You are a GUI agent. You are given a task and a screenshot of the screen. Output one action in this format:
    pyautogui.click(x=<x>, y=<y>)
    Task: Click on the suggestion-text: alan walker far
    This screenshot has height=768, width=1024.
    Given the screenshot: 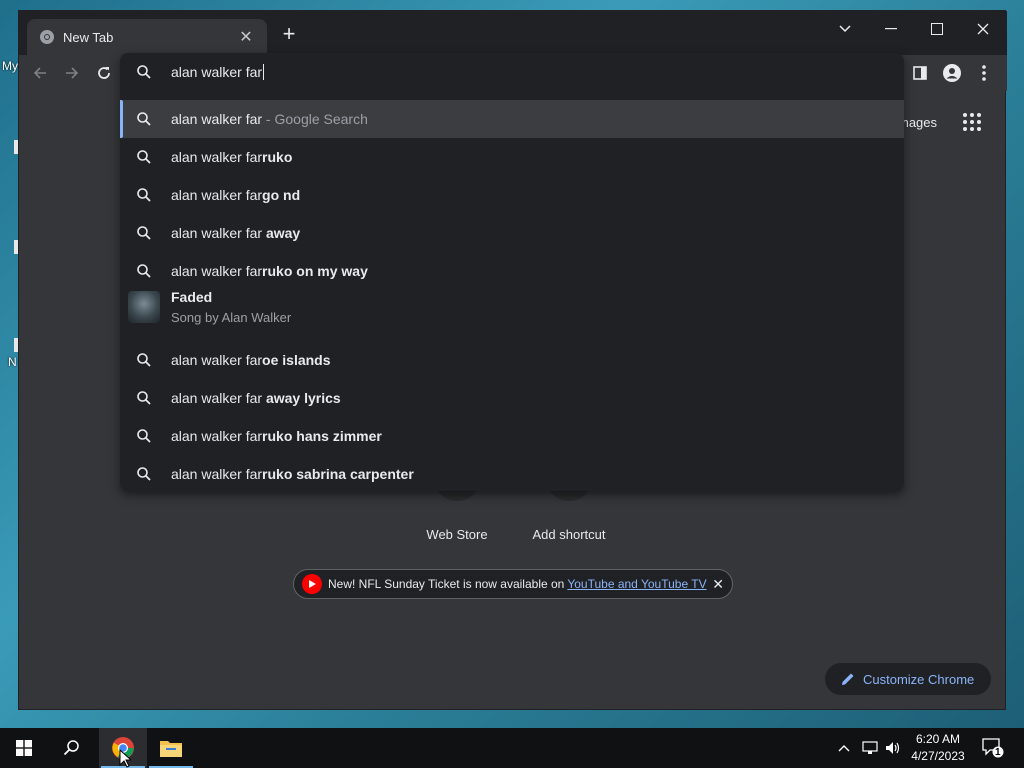 What is the action you would take?
    pyautogui.click(x=217, y=119)
    